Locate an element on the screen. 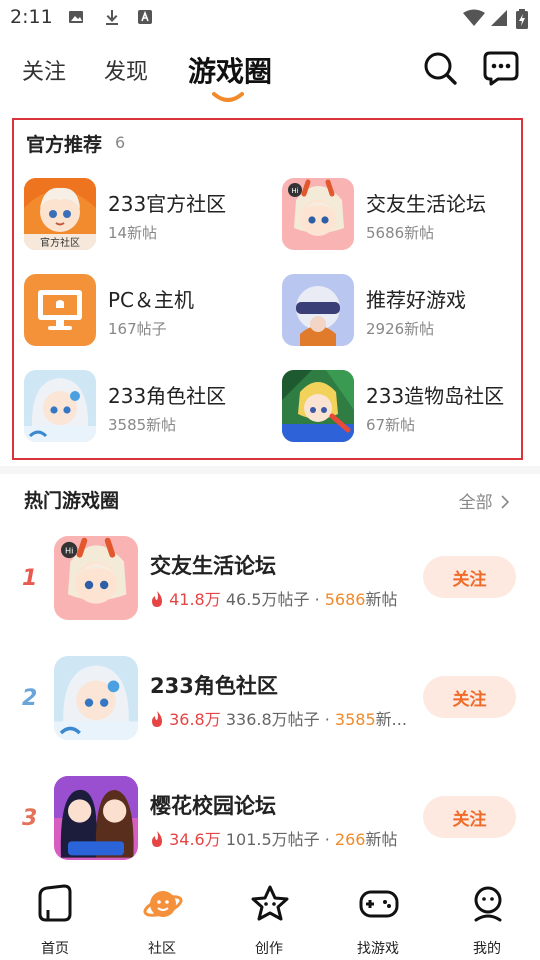  hot-row: 2 233角色社区 36.8万 336.8万帖子 · 3585新... 关注 is located at coordinates (270, 701).